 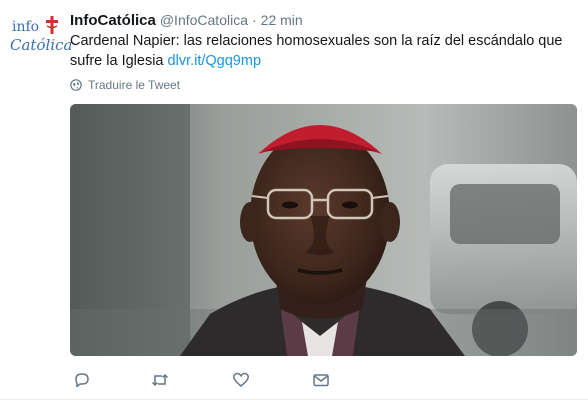 I want to click on reply-icon, so click(x=82, y=380).